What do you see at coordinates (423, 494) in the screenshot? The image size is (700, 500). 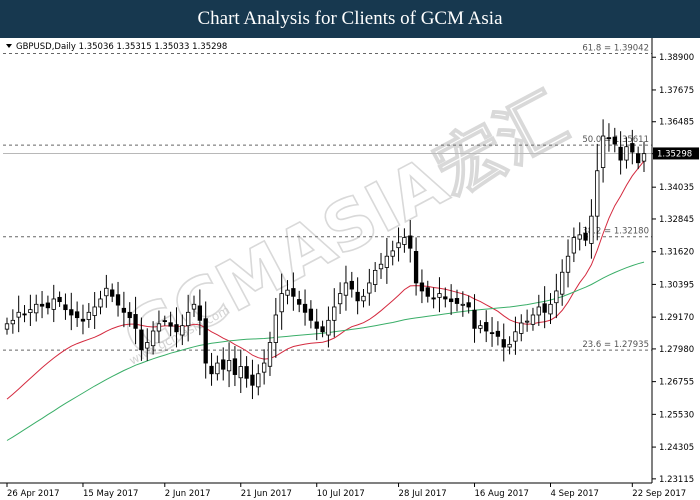 I see `time-tick-label: 28 Jul 2017` at bounding box center [423, 494].